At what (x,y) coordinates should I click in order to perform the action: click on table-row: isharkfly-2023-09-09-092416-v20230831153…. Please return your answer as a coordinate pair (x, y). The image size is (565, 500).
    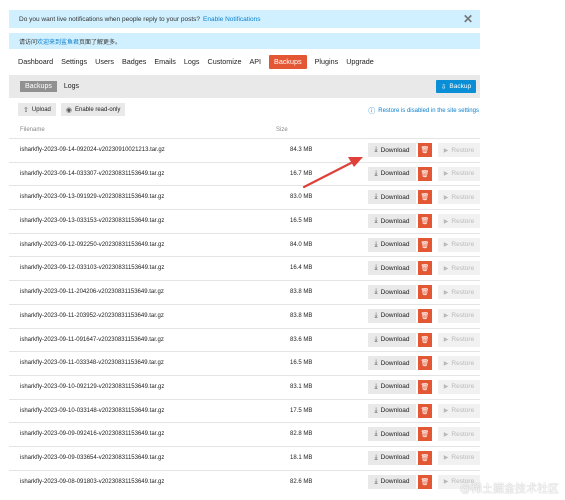
    Looking at the image, I should click on (244, 434).